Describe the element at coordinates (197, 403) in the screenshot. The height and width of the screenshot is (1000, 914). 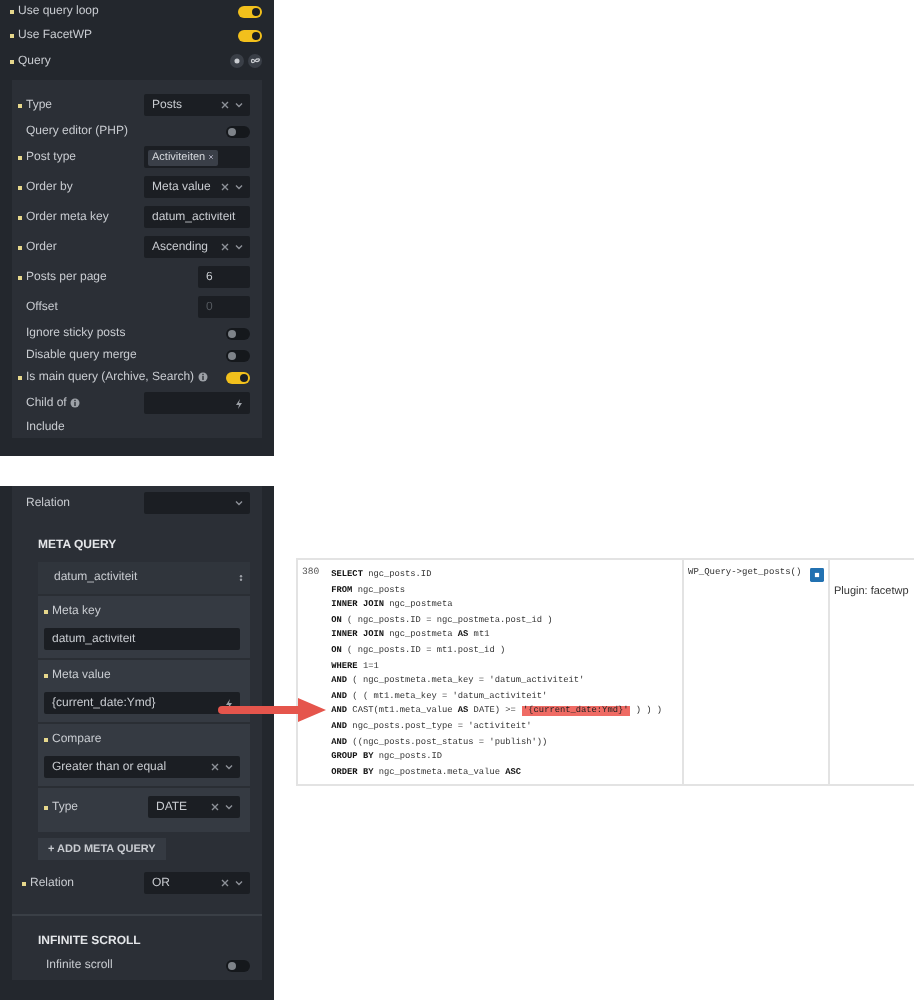
I see `dynamic-field` at that location.